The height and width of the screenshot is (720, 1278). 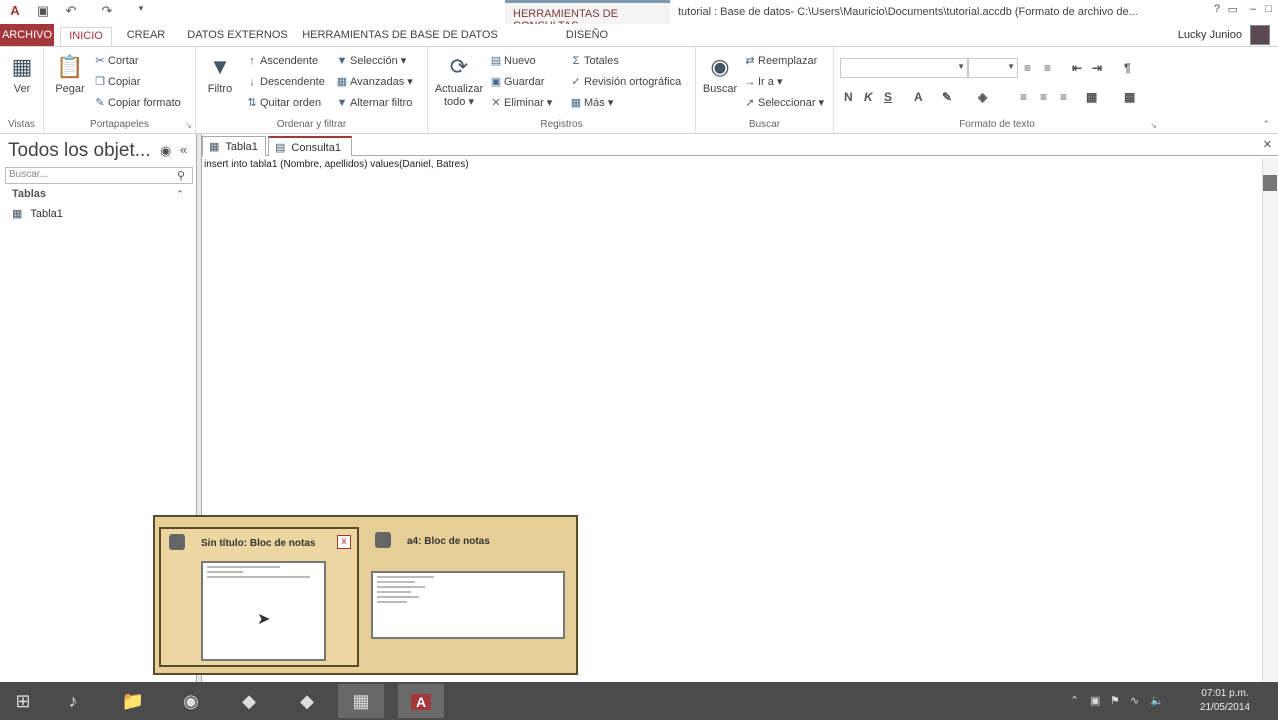 I want to click on vertical-scrollbar, so click(x=1270, y=420).